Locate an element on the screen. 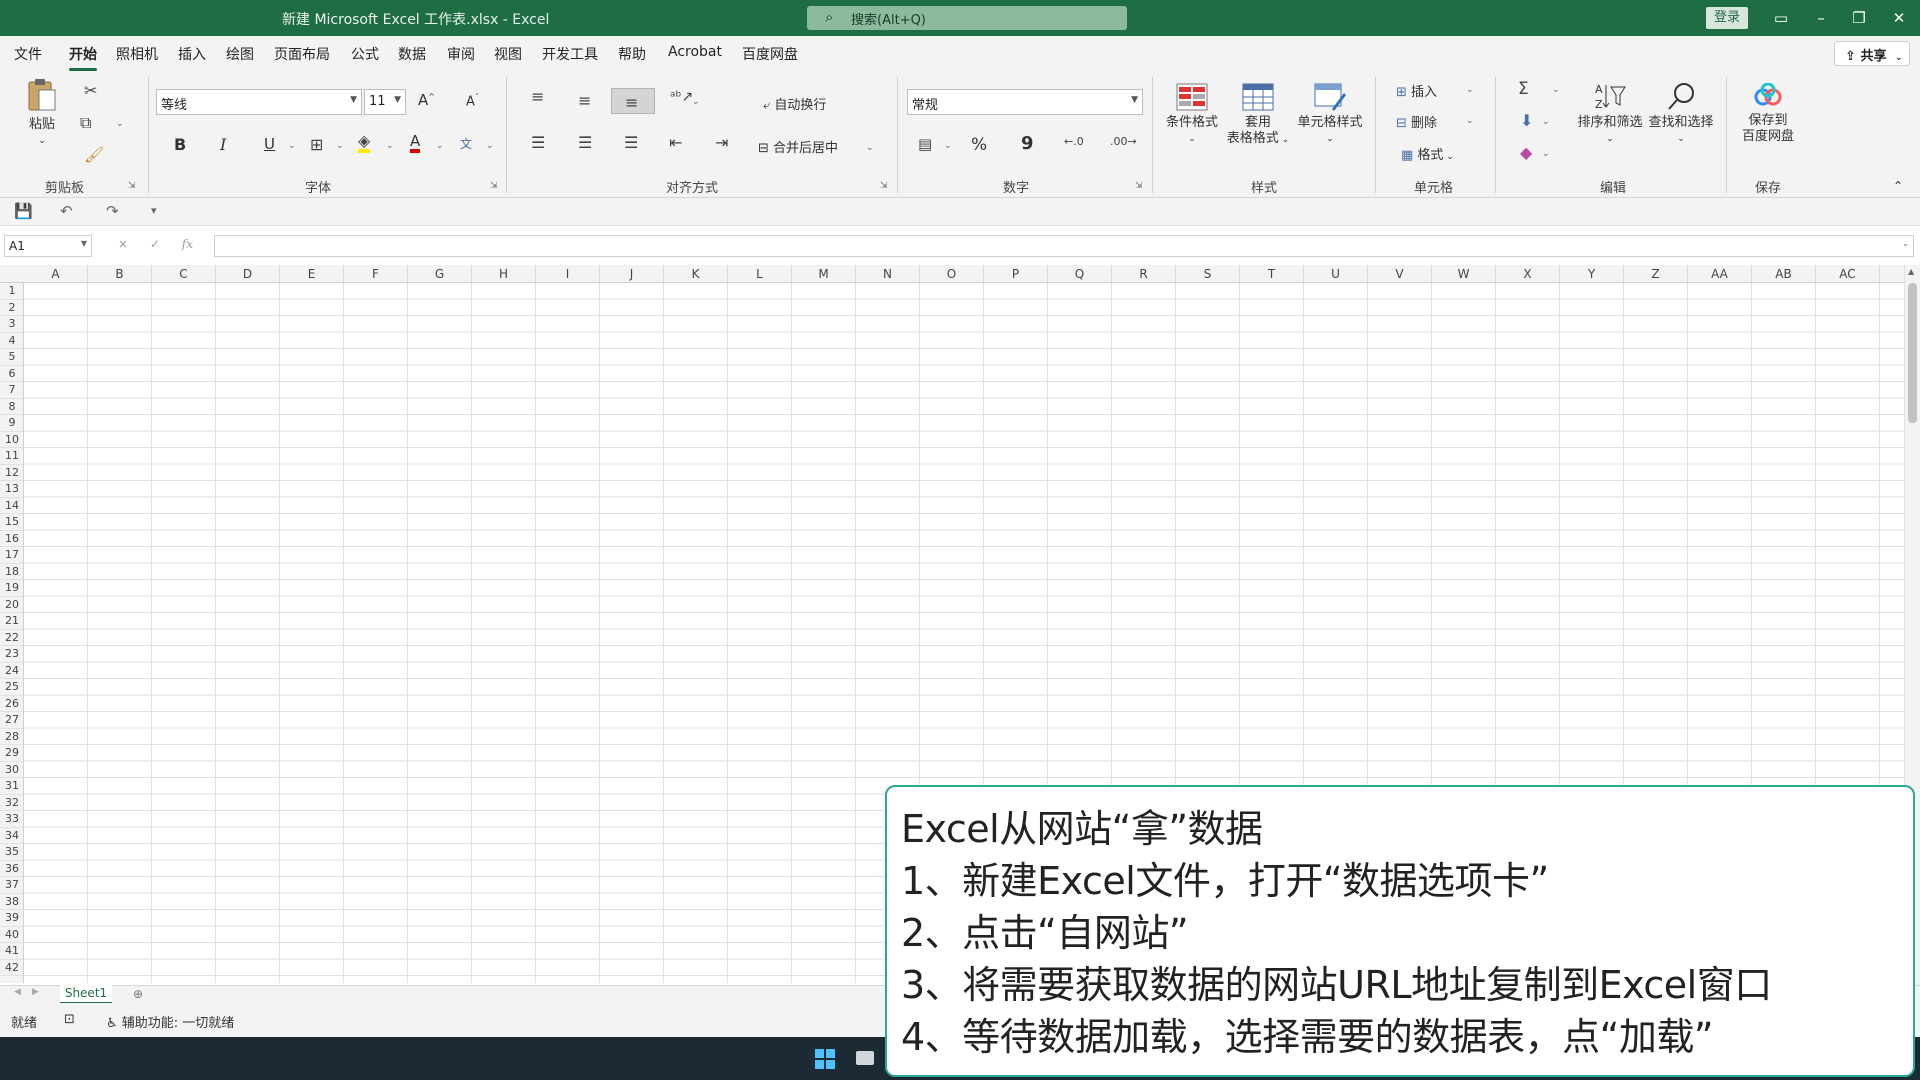  name-box: A1 ▼ is located at coordinates (48, 246).